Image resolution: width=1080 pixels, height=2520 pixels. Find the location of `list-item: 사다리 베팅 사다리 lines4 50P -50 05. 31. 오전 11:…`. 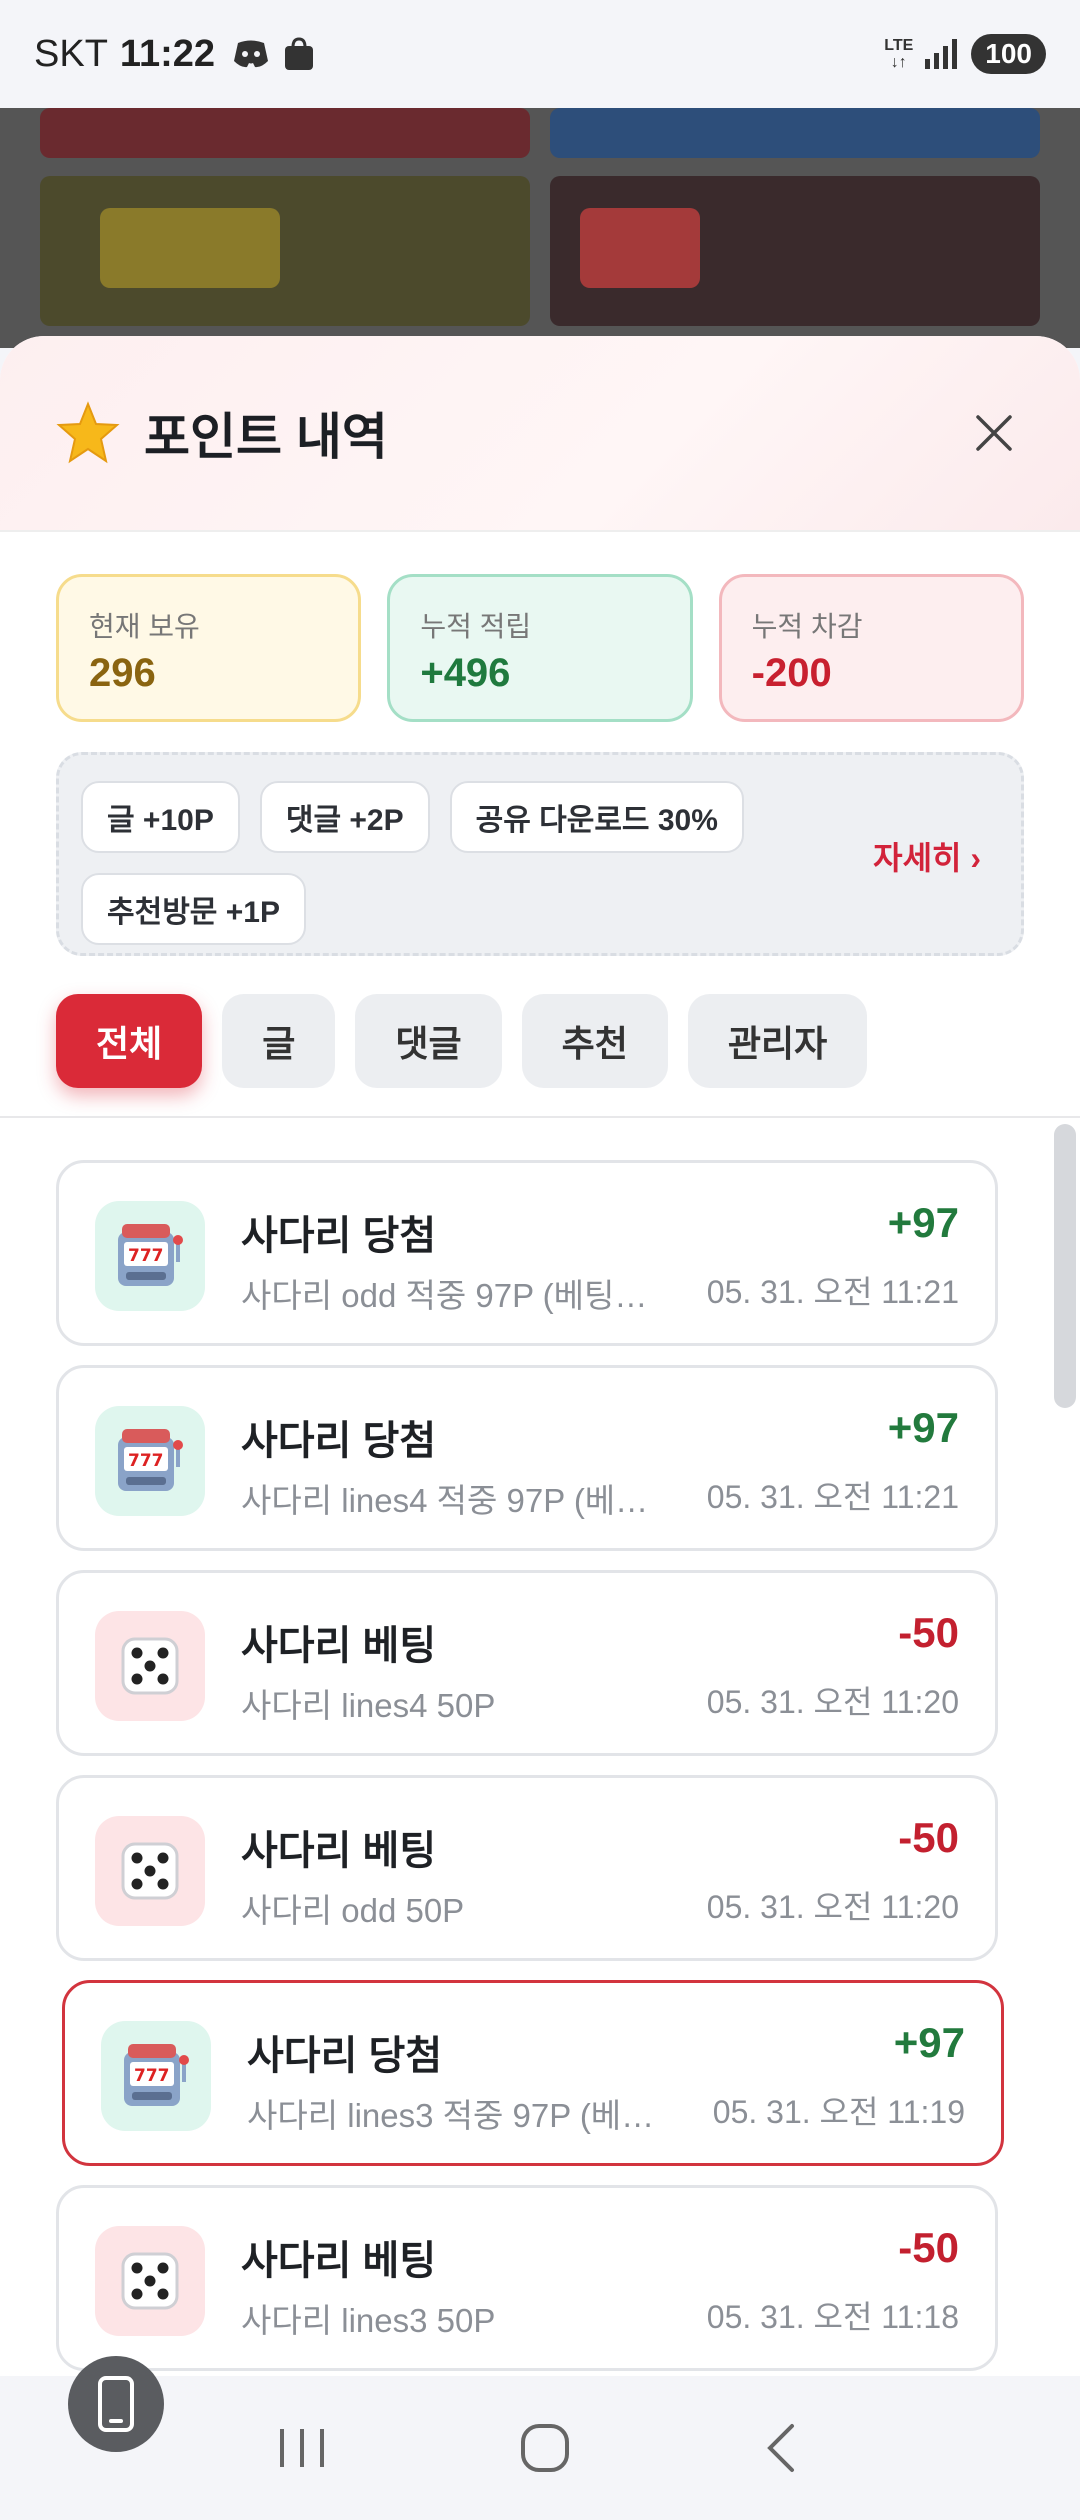

list-item: 사다리 베팅 사다리 lines4 50P -50 05. 31. 오전 11:… is located at coordinates (527, 1663).